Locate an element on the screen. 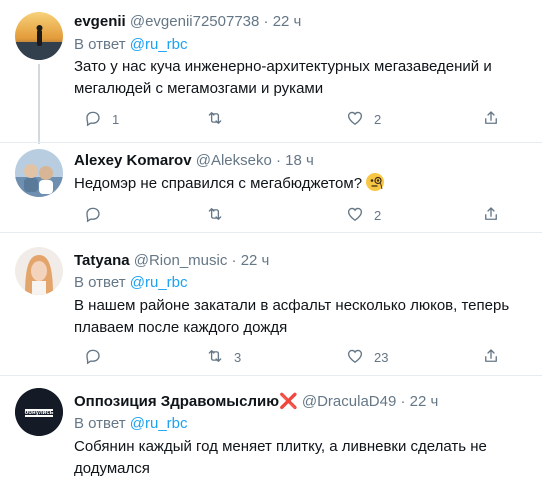 The width and height of the screenshot is (542, 486). display-name: Оппозиция Здравомыслию is located at coordinates (176, 401).